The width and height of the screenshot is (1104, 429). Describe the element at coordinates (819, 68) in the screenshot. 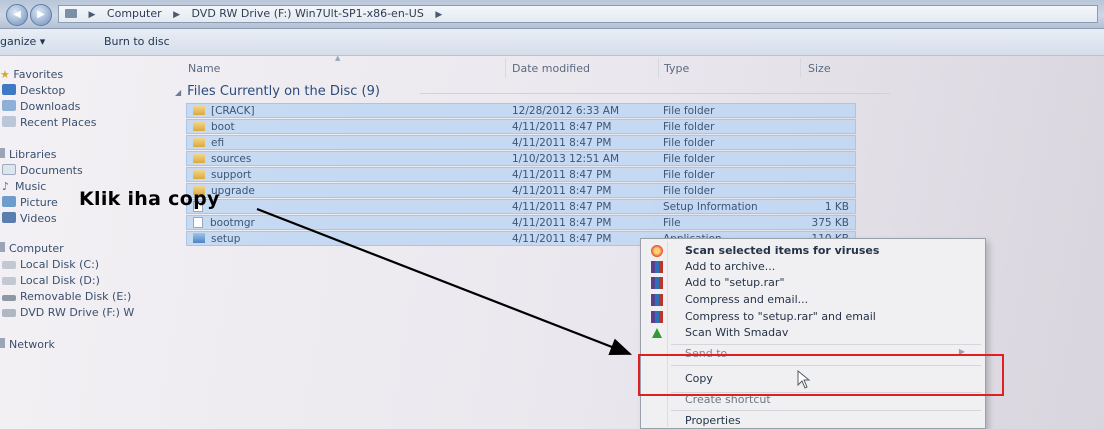

I see `column-header-size: Size` at that location.